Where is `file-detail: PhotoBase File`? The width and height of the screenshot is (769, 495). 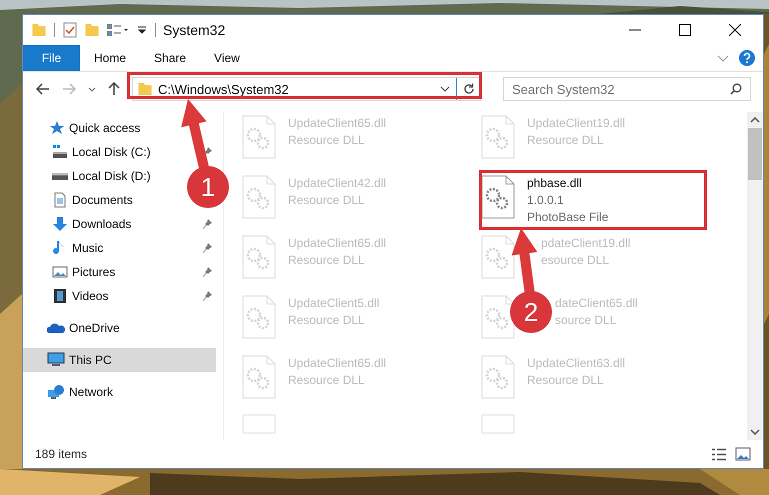
file-detail: PhotoBase File is located at coordinates (567, 217).